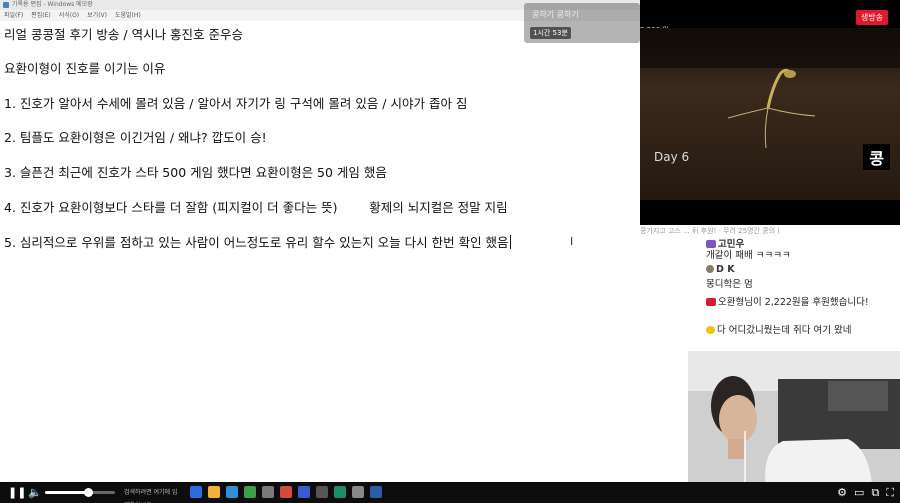  Describe the element at coordinates (151, 494) in the screenshot. I see `taskbar-search-input: 검색하려면 여기에 입력하십시오.` at that location.